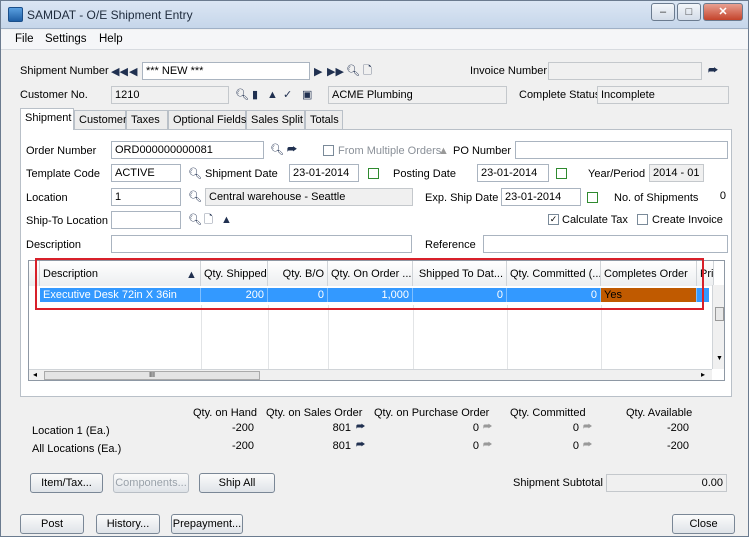 This screenshot has width=749, height=537. Describe the element at coordinates (242, 95) in the screenshot. I see `customer-search-icon: 🔍︎` at that location.